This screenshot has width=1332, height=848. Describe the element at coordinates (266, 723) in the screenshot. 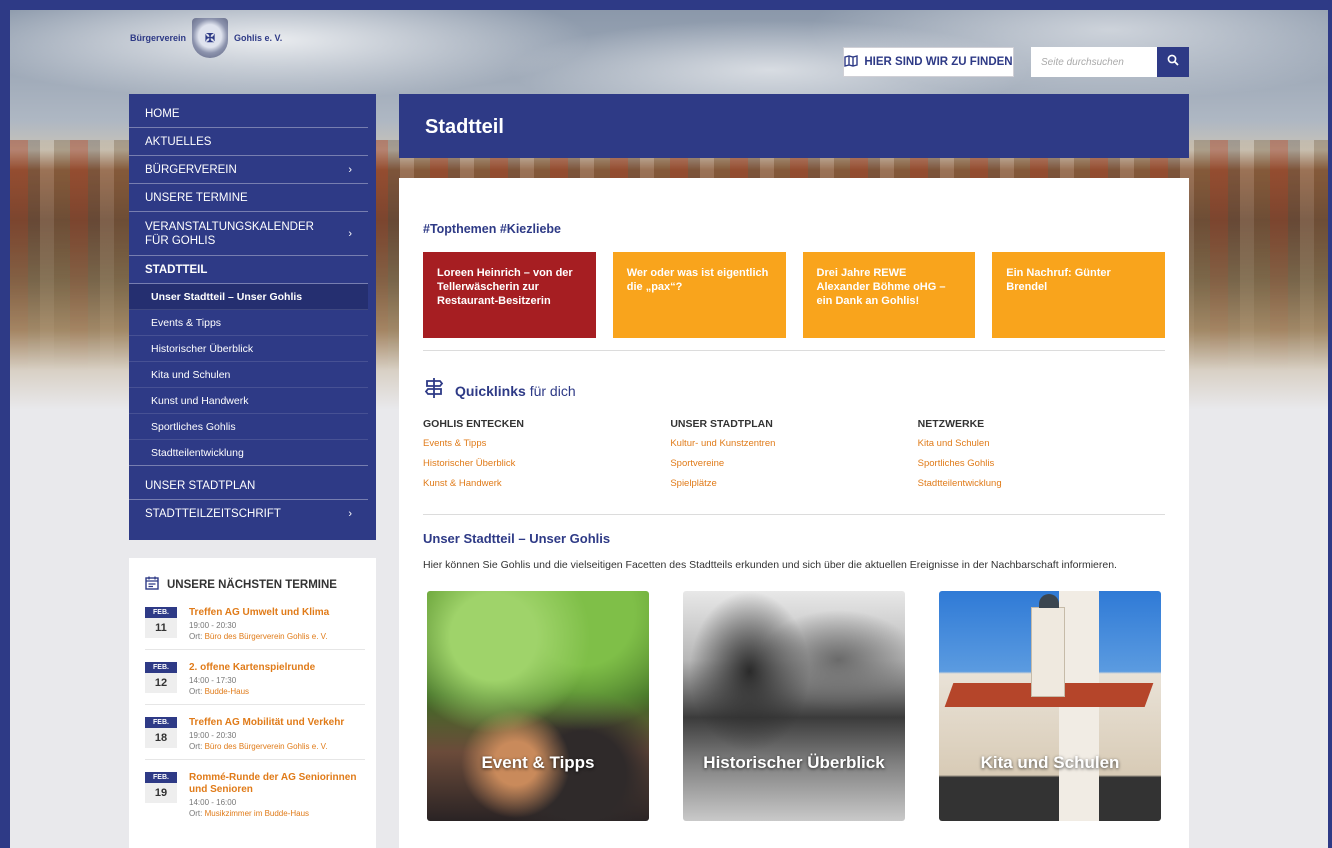

I see `event-title: Treffen AG Mobilität und Verkehr` at that location.